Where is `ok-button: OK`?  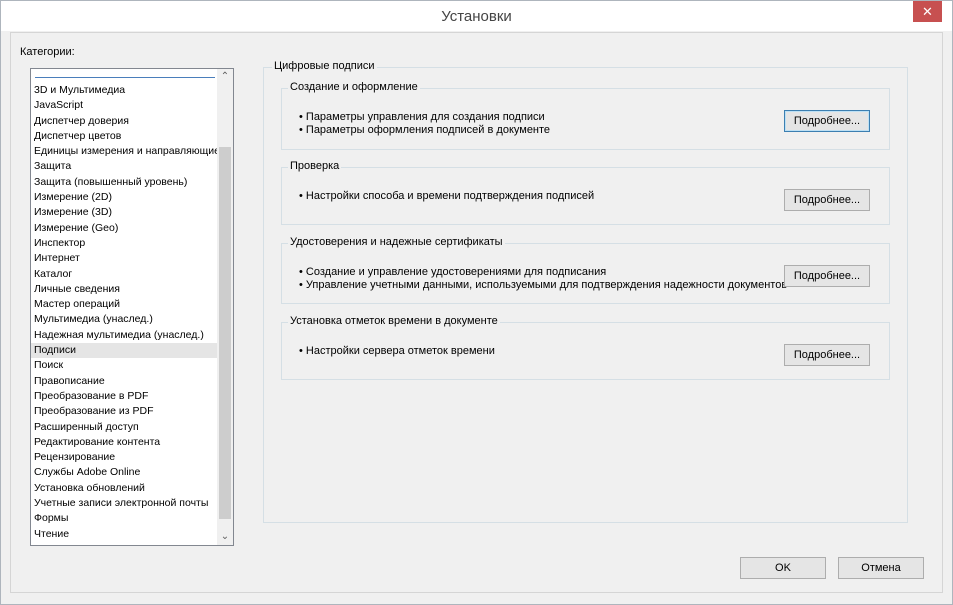 ok-button: OK is located at coordinates (783, 568).